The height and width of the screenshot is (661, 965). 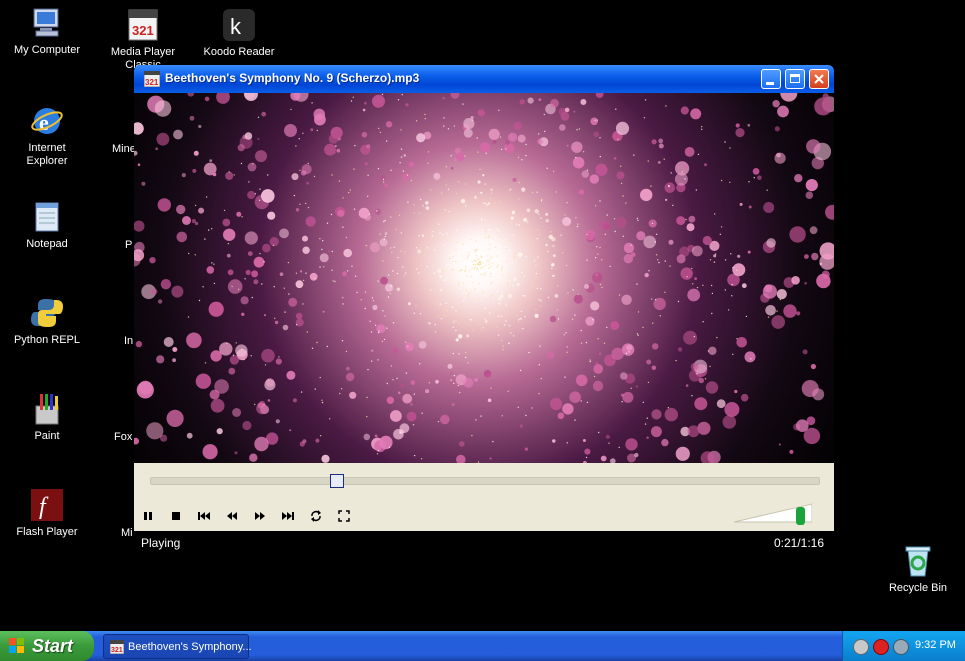 What do you see at coordinates (232, 516) in the screenshot?
I see `rewind-button` at bounding box center [232, 516].